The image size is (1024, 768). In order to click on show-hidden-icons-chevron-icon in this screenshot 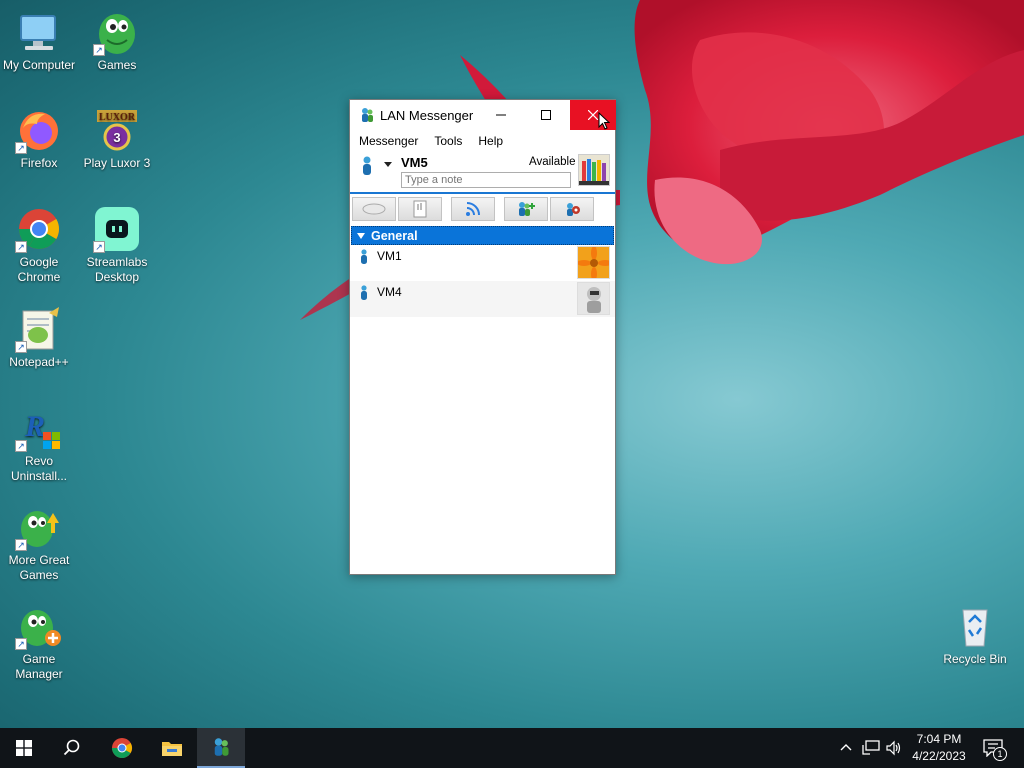, I will do `click(846, 747)`.